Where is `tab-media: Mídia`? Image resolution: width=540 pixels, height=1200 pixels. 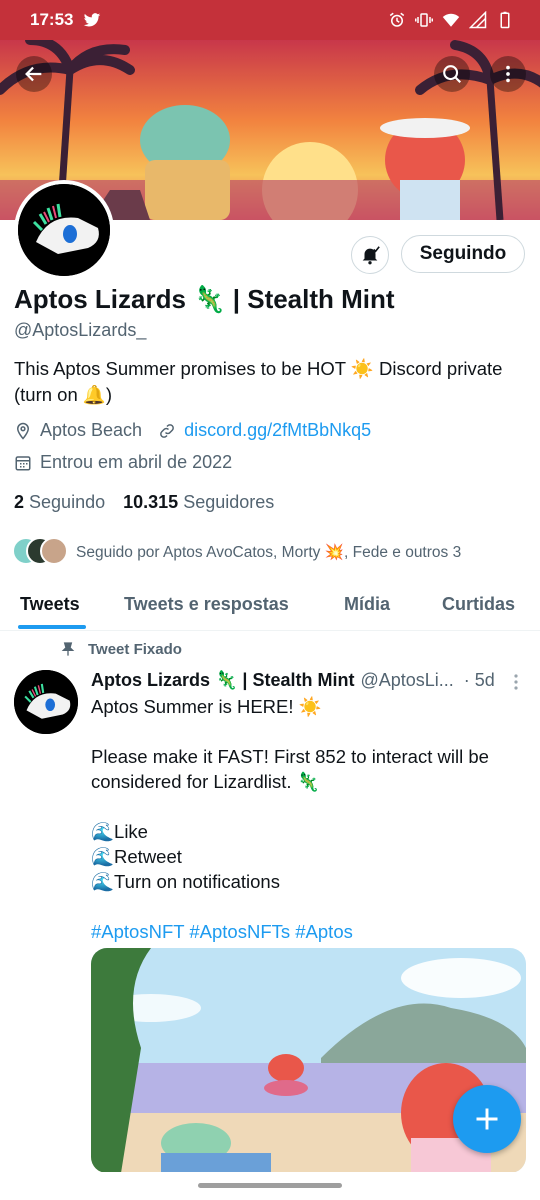 tab-media: Mídia is located at coordinates (367, 604).